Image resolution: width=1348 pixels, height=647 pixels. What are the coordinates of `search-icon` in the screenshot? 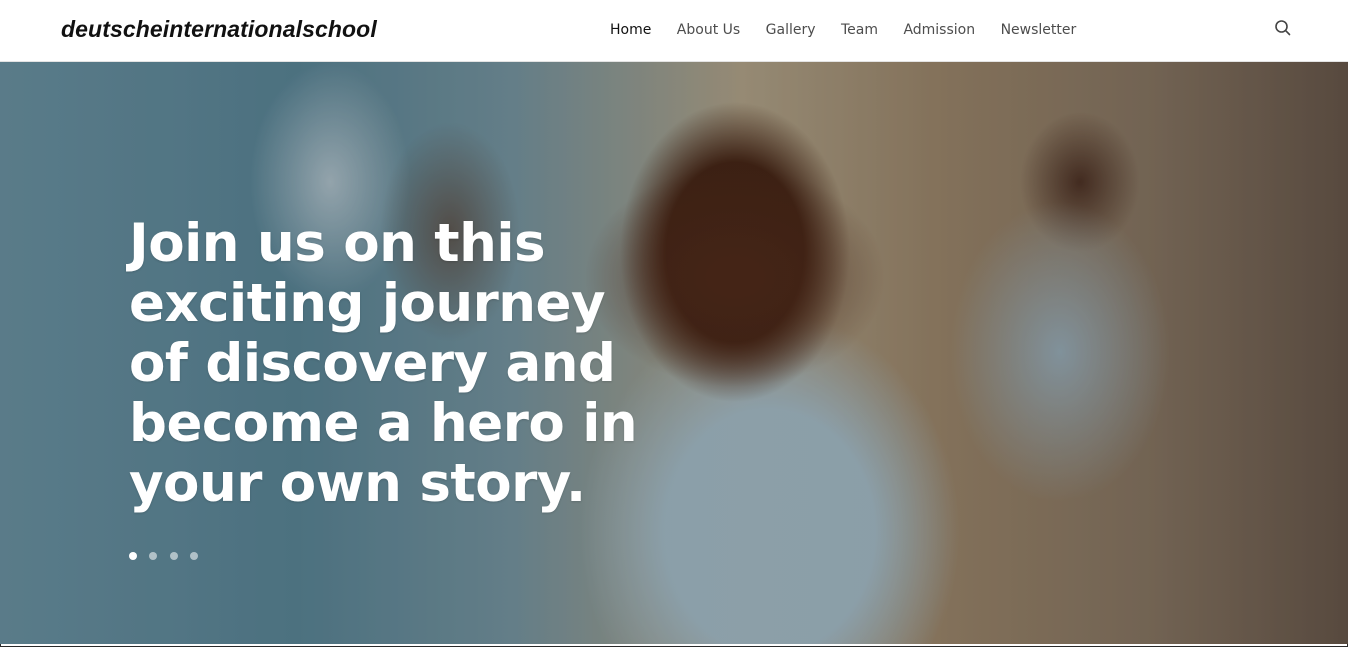 It's located at (1283, 28).